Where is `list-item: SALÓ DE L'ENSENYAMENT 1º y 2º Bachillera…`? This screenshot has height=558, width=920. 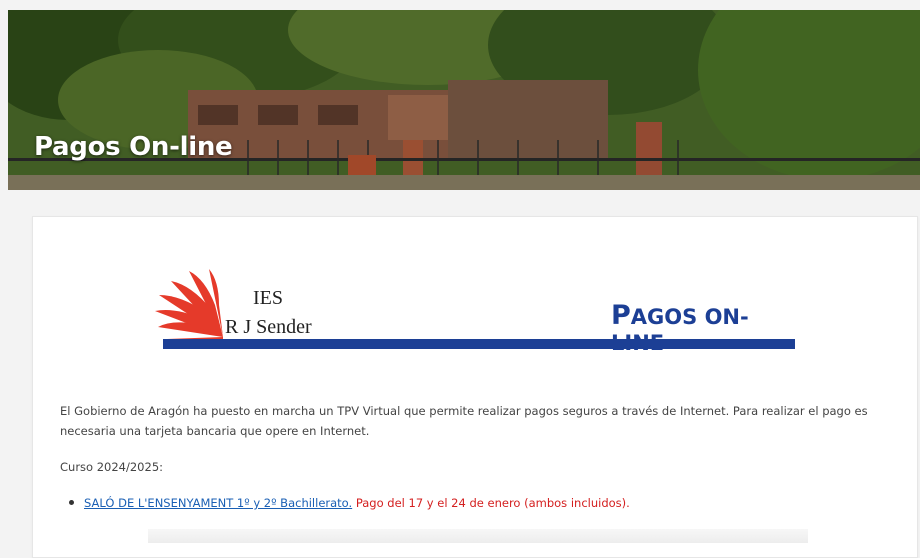
list-item: SALÓ DE L'ENSENYAMENT 1º y 2º Bachillera… is located at coordinates (349, 503).